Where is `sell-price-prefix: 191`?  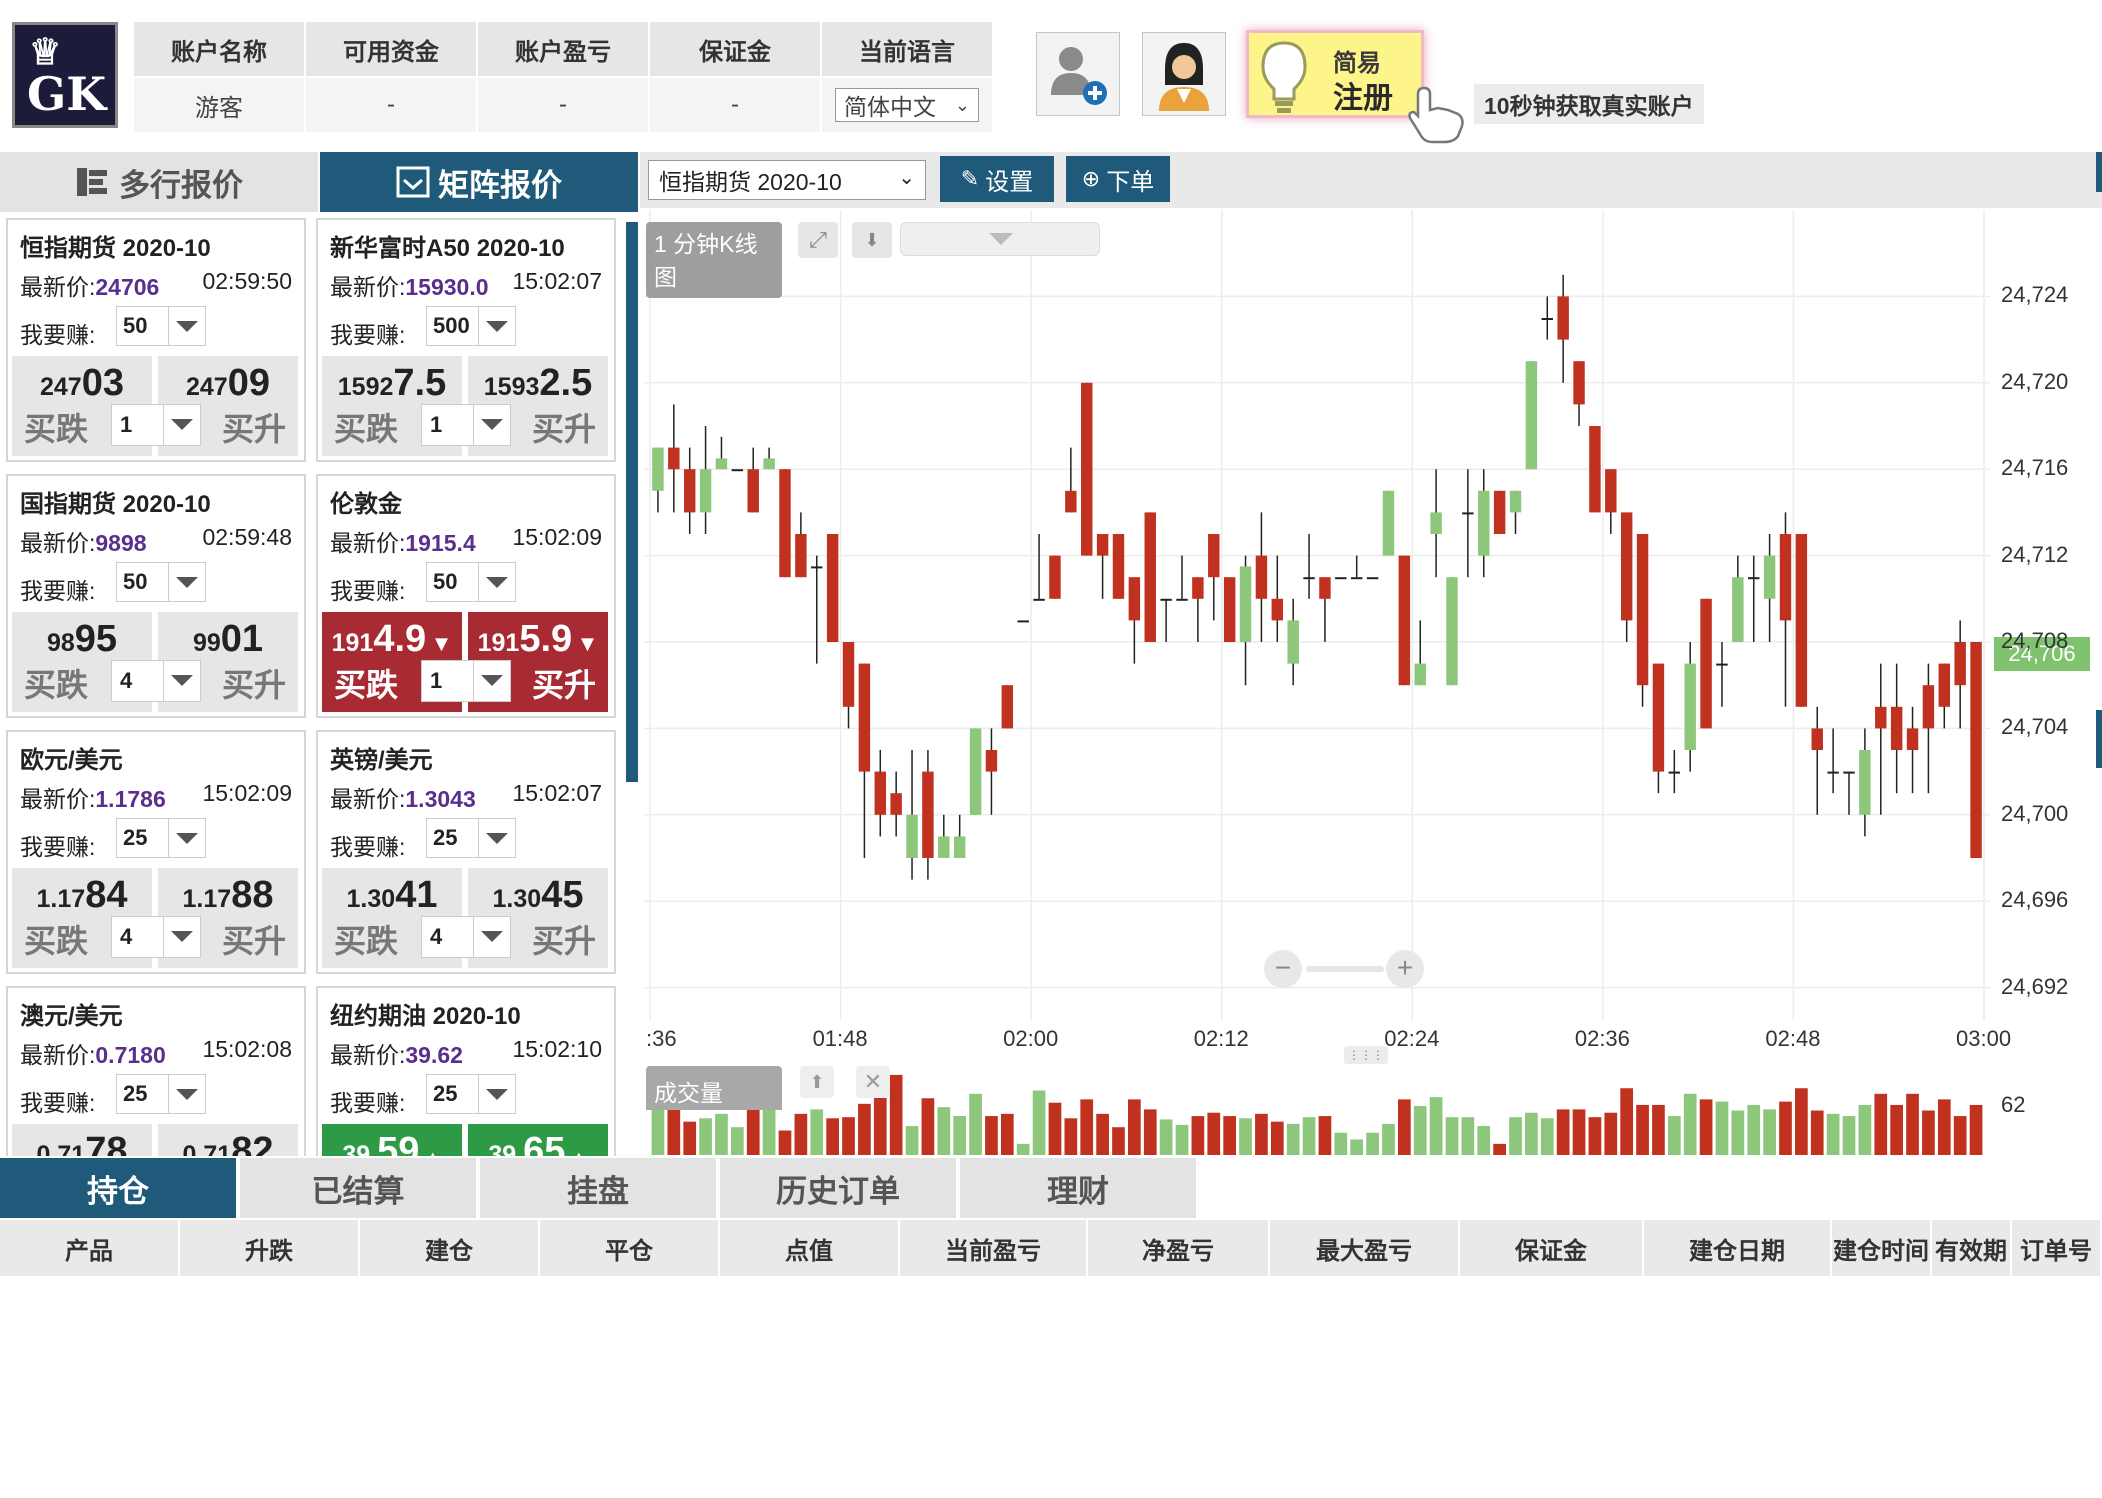 sell-price-prefix: 191 is located at coordinates (352, 643).